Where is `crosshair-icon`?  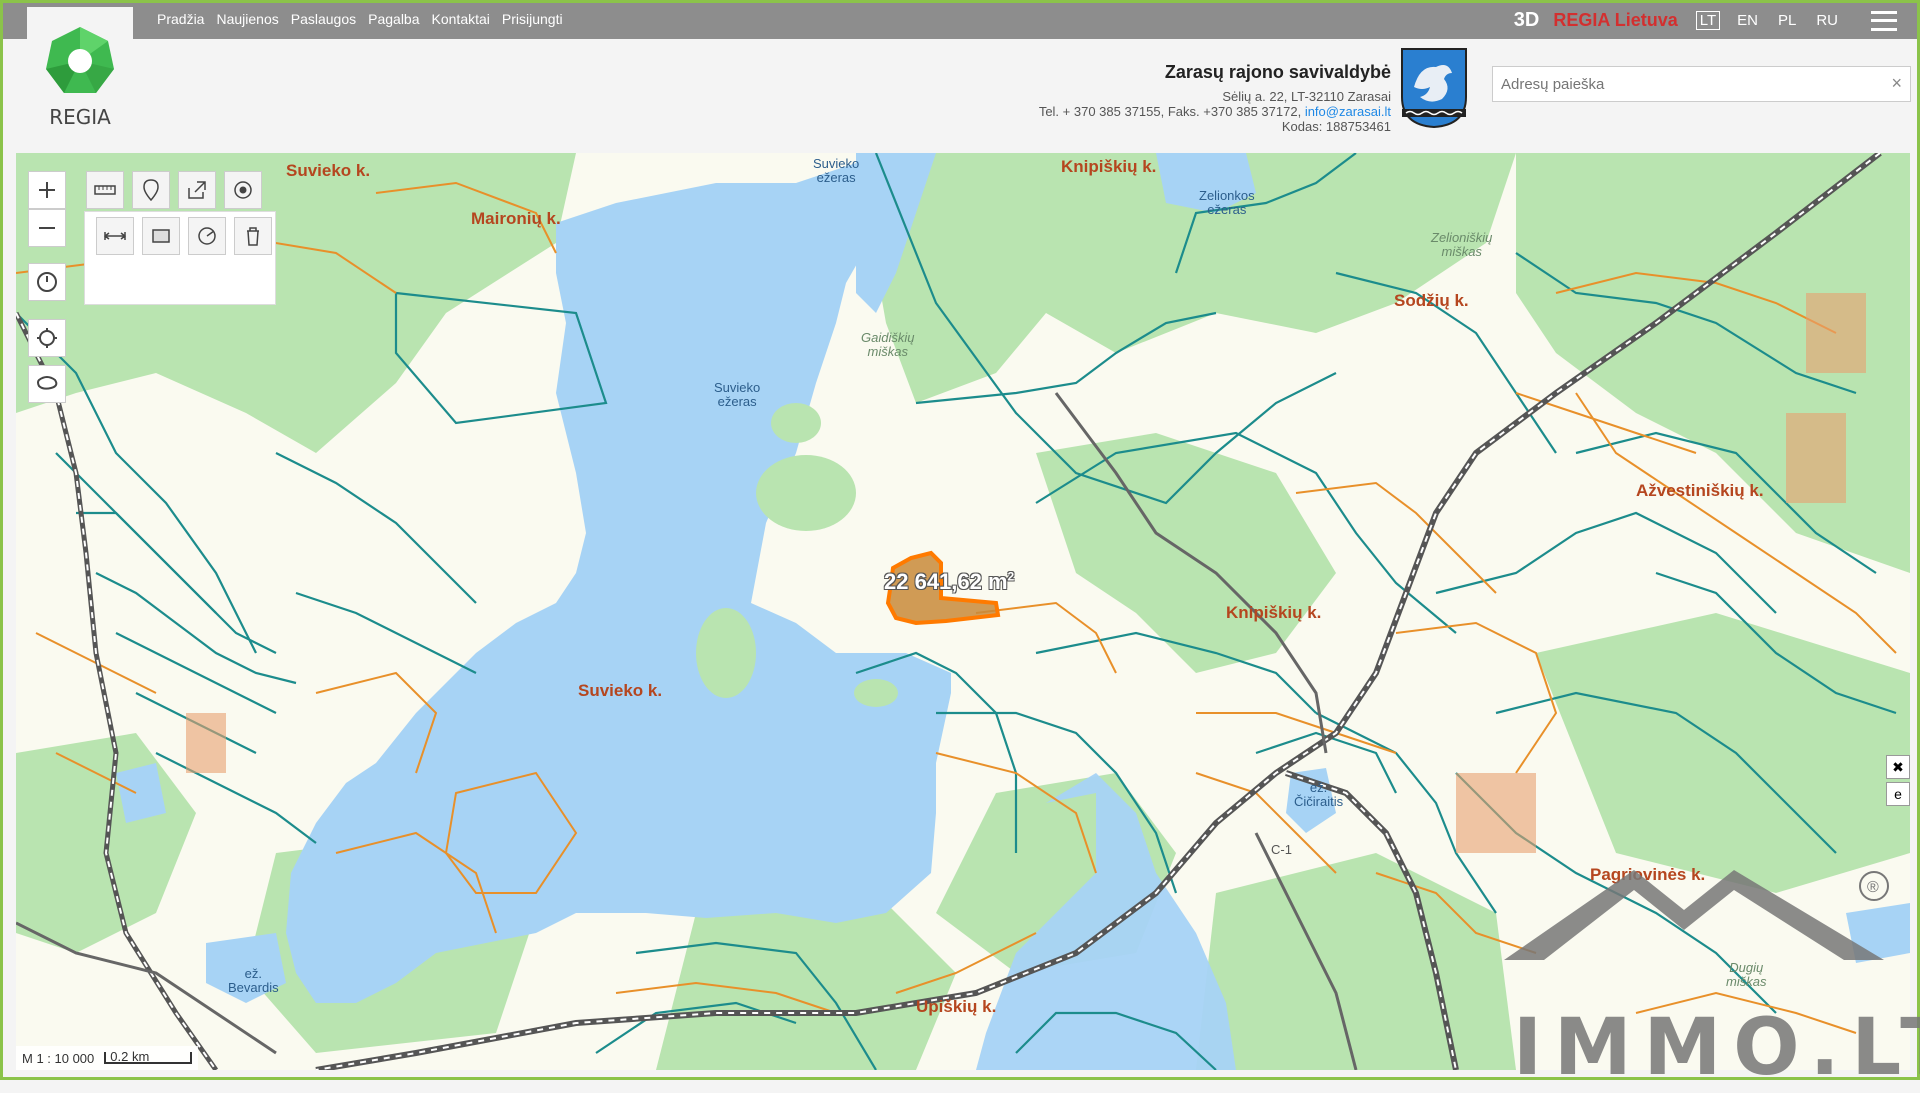 crosshair-icon is located at coordinates (47, 338).